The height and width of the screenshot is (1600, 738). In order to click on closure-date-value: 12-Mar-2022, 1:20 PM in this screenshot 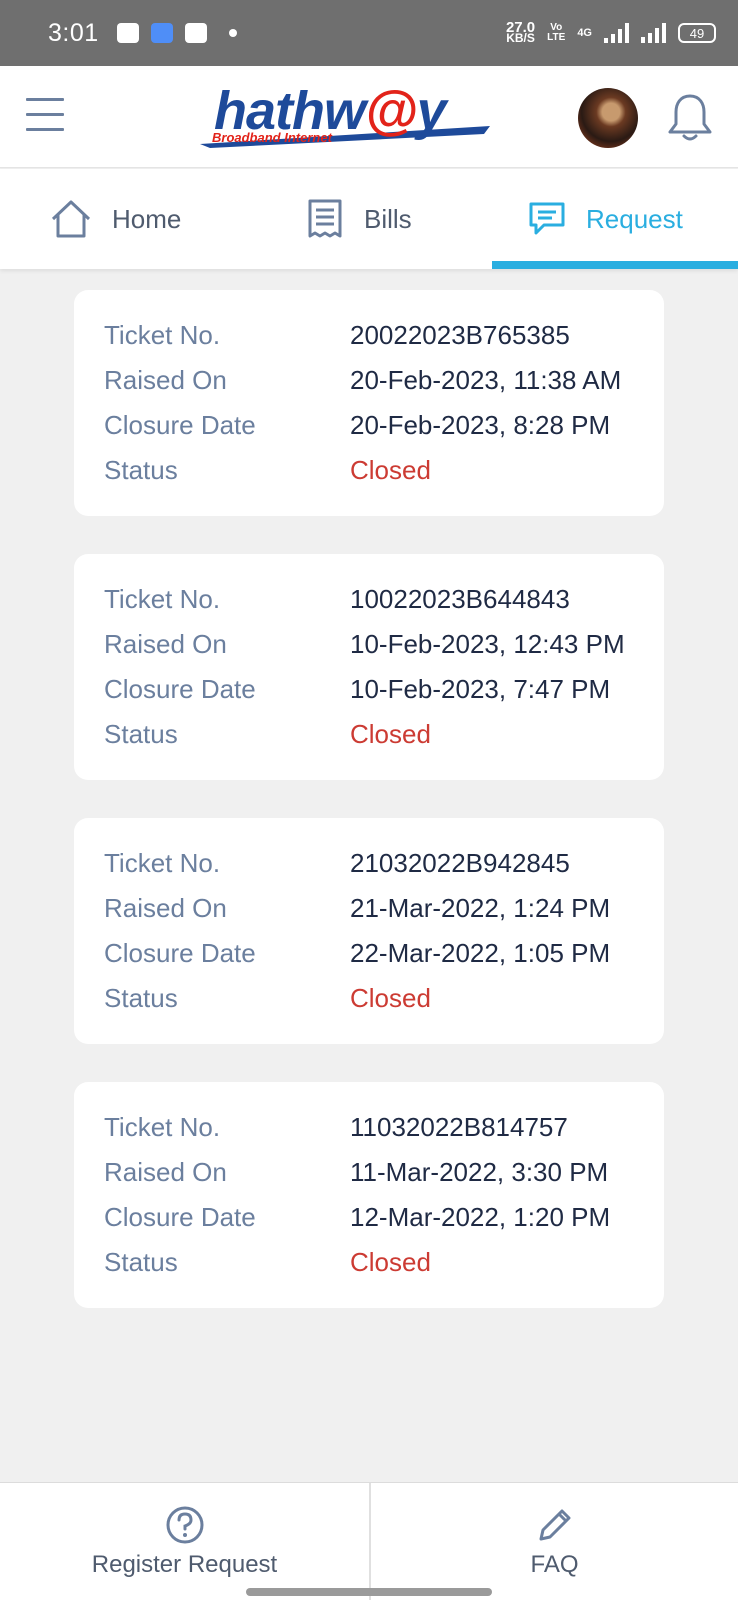, I will do `click(480, 1217)`.